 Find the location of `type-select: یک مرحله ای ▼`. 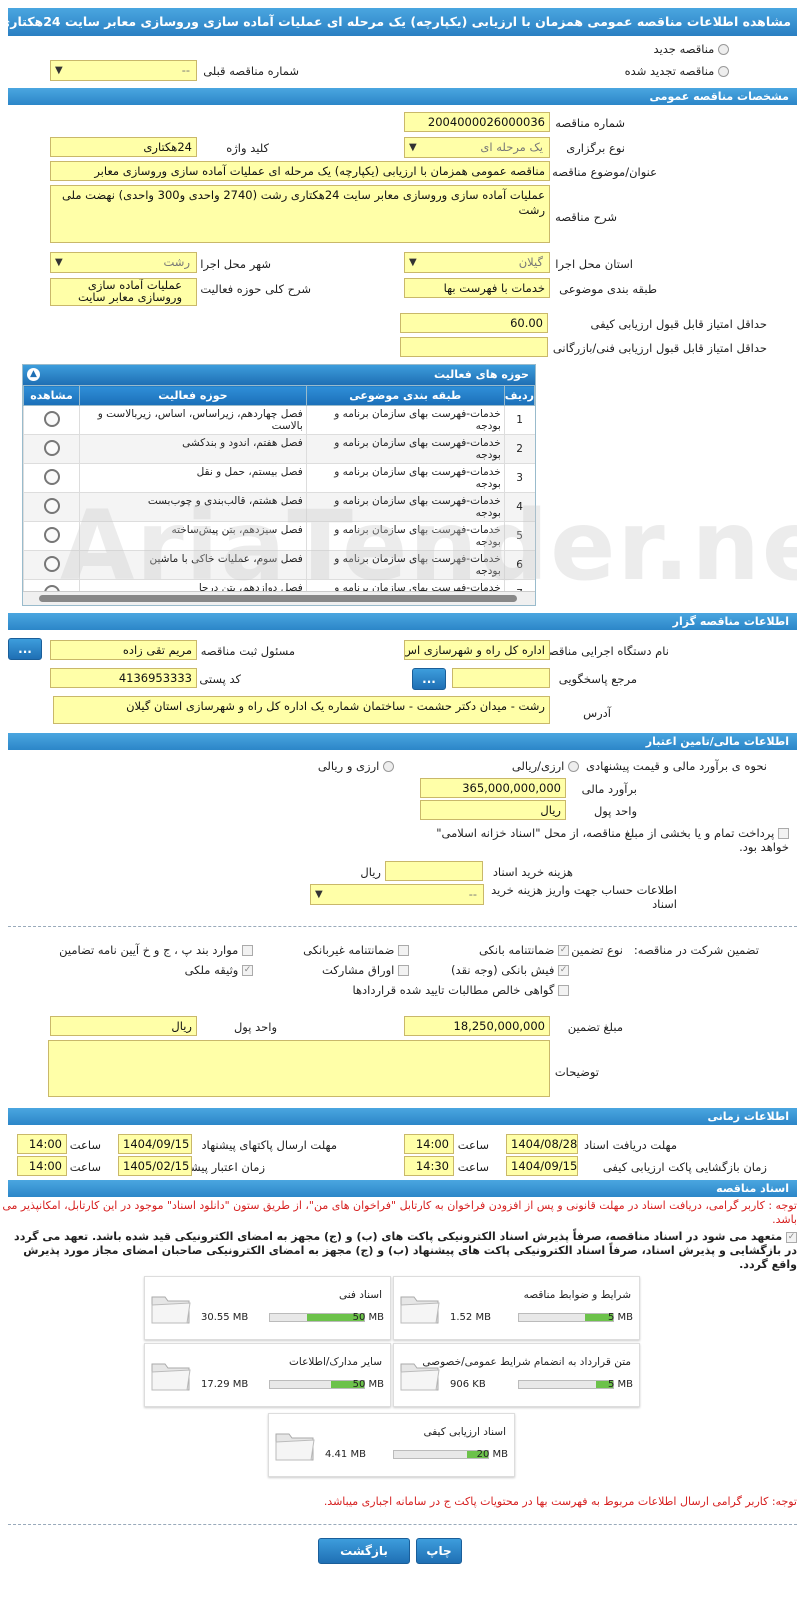

type-select: یک مرحله ای ▼ is located at coordinates (477, 147).